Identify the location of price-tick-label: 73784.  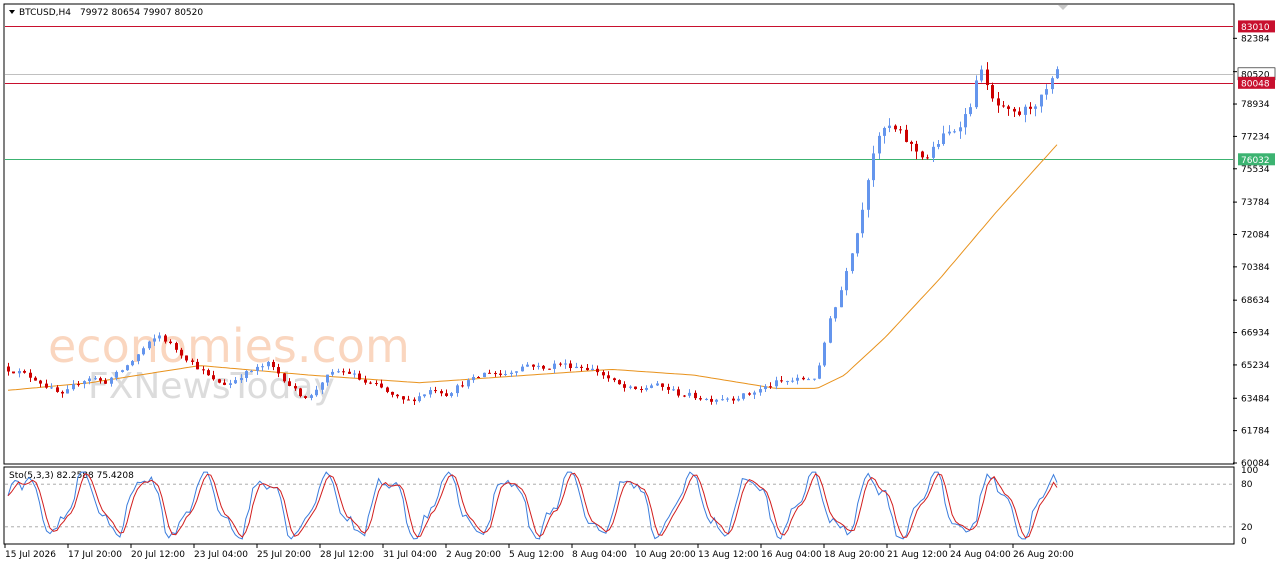
(1255, 203).